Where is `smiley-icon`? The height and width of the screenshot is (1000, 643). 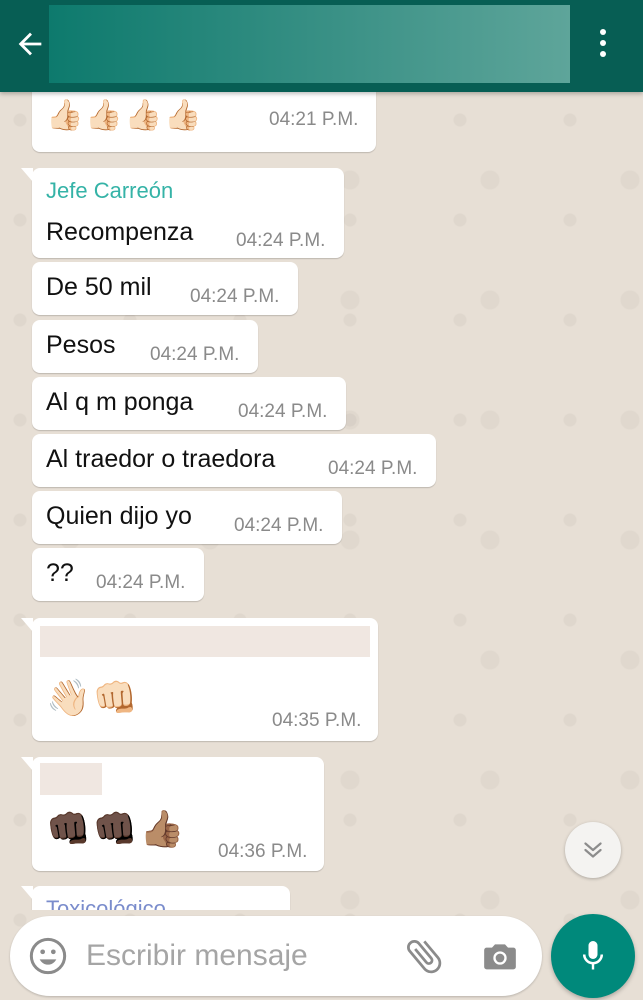 smiley-icon is located at coordinates (48, 956).